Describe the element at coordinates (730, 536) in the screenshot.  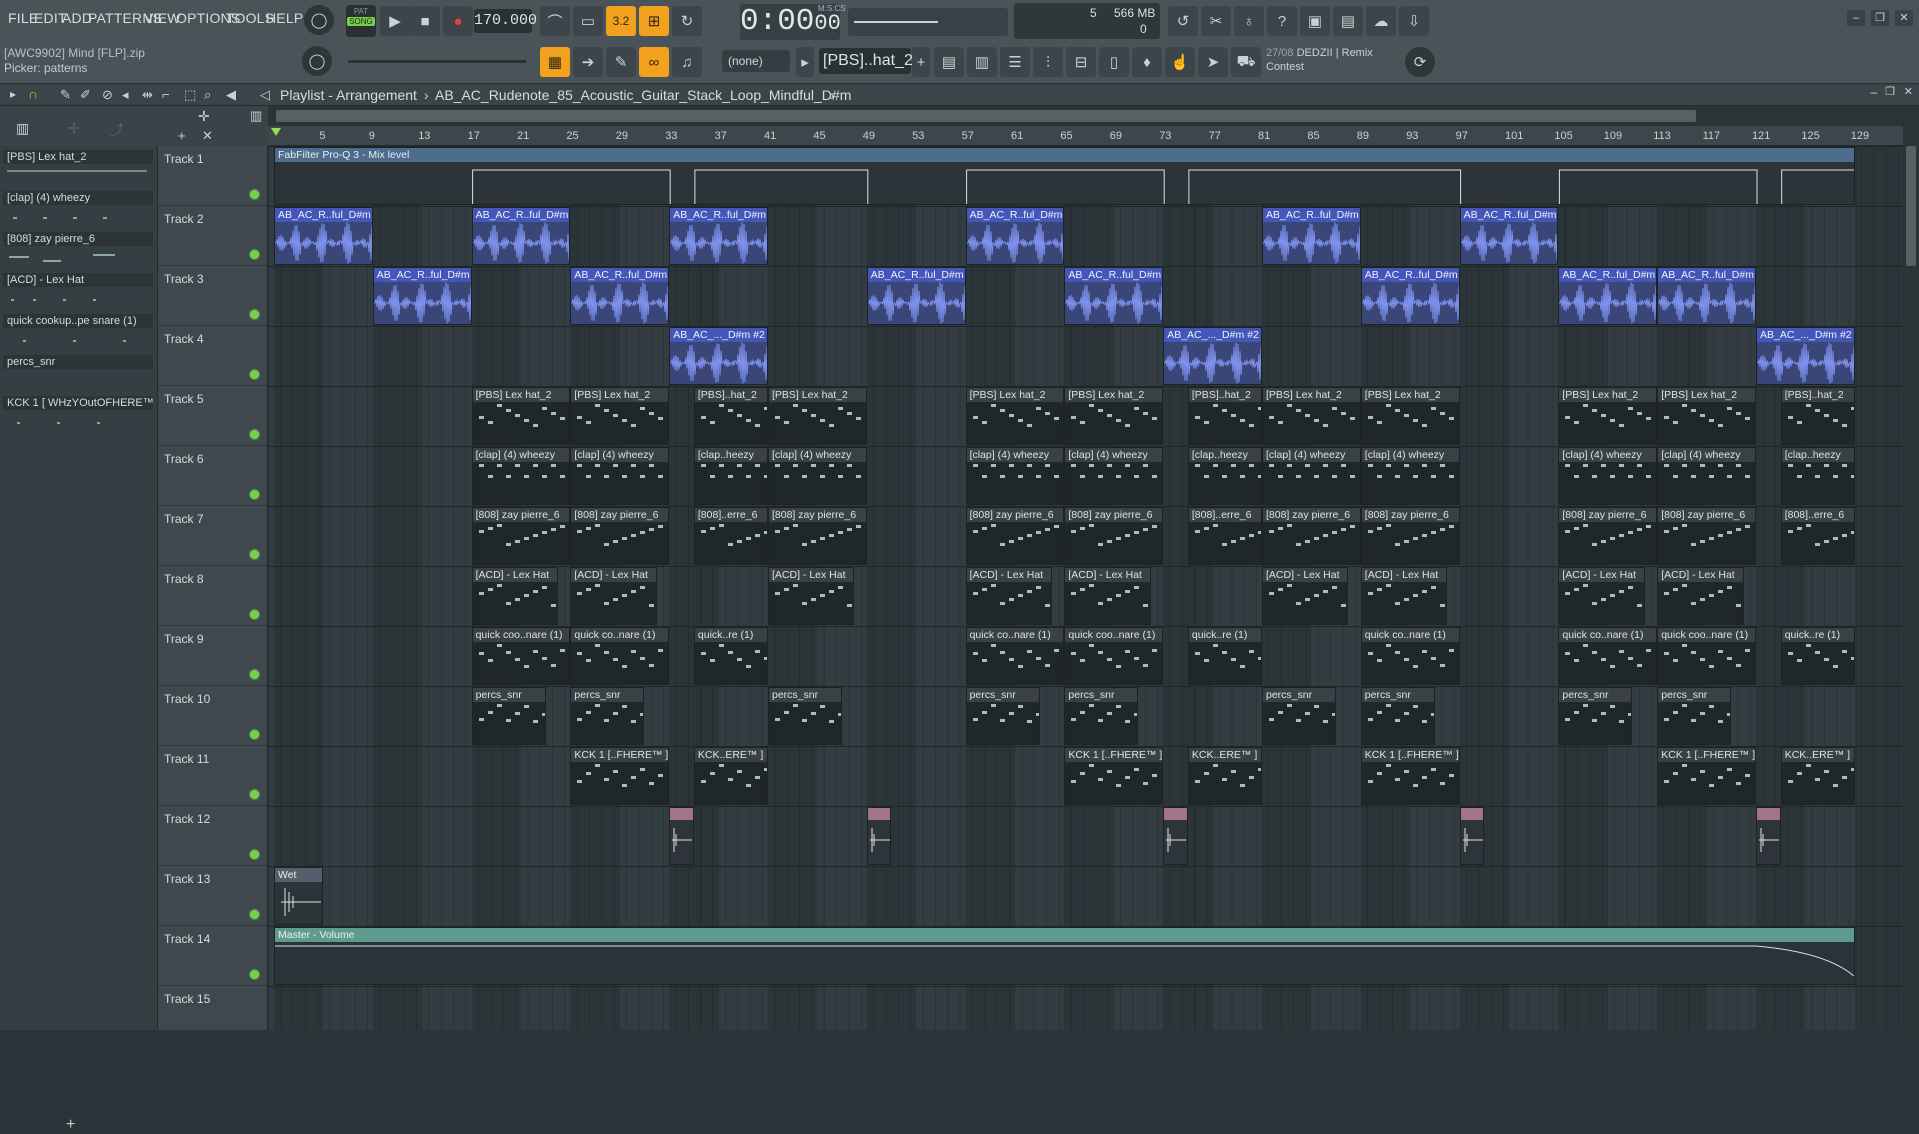
I see `pattern-clip: [808]..erre_6` at that location.